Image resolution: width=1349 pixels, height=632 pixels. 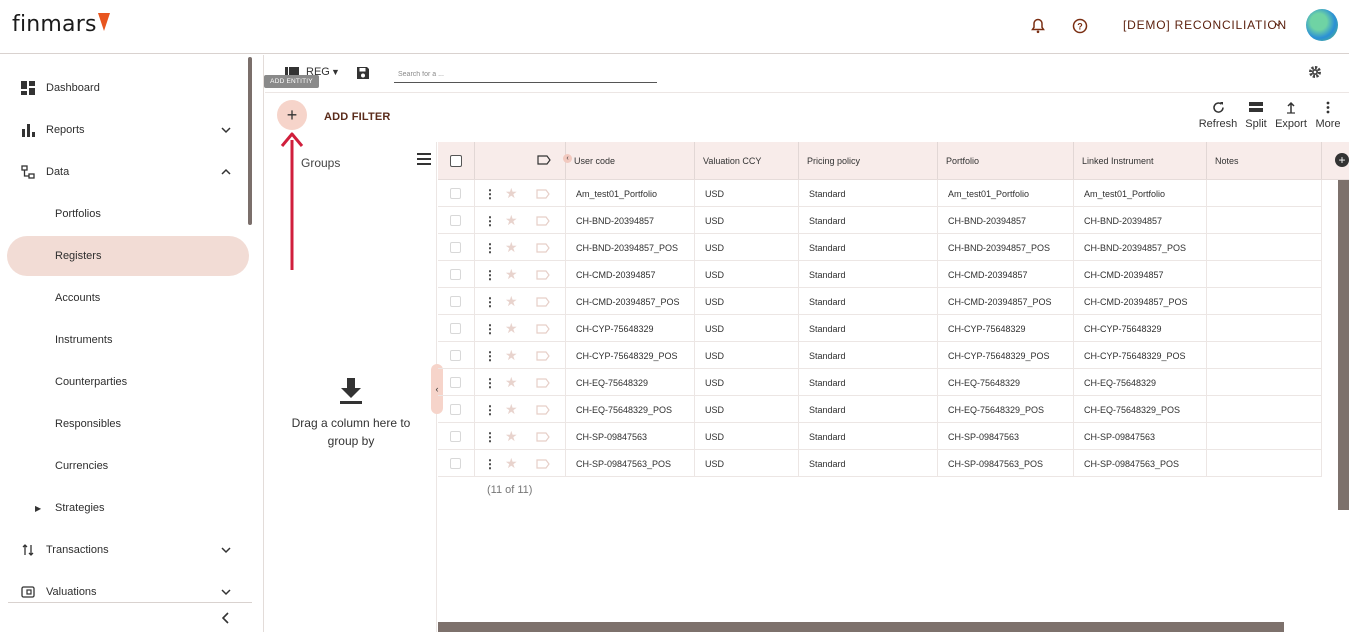 I want to click on column-header-valuation-ccy: Valuation CCY, so click(x=747, y=160).